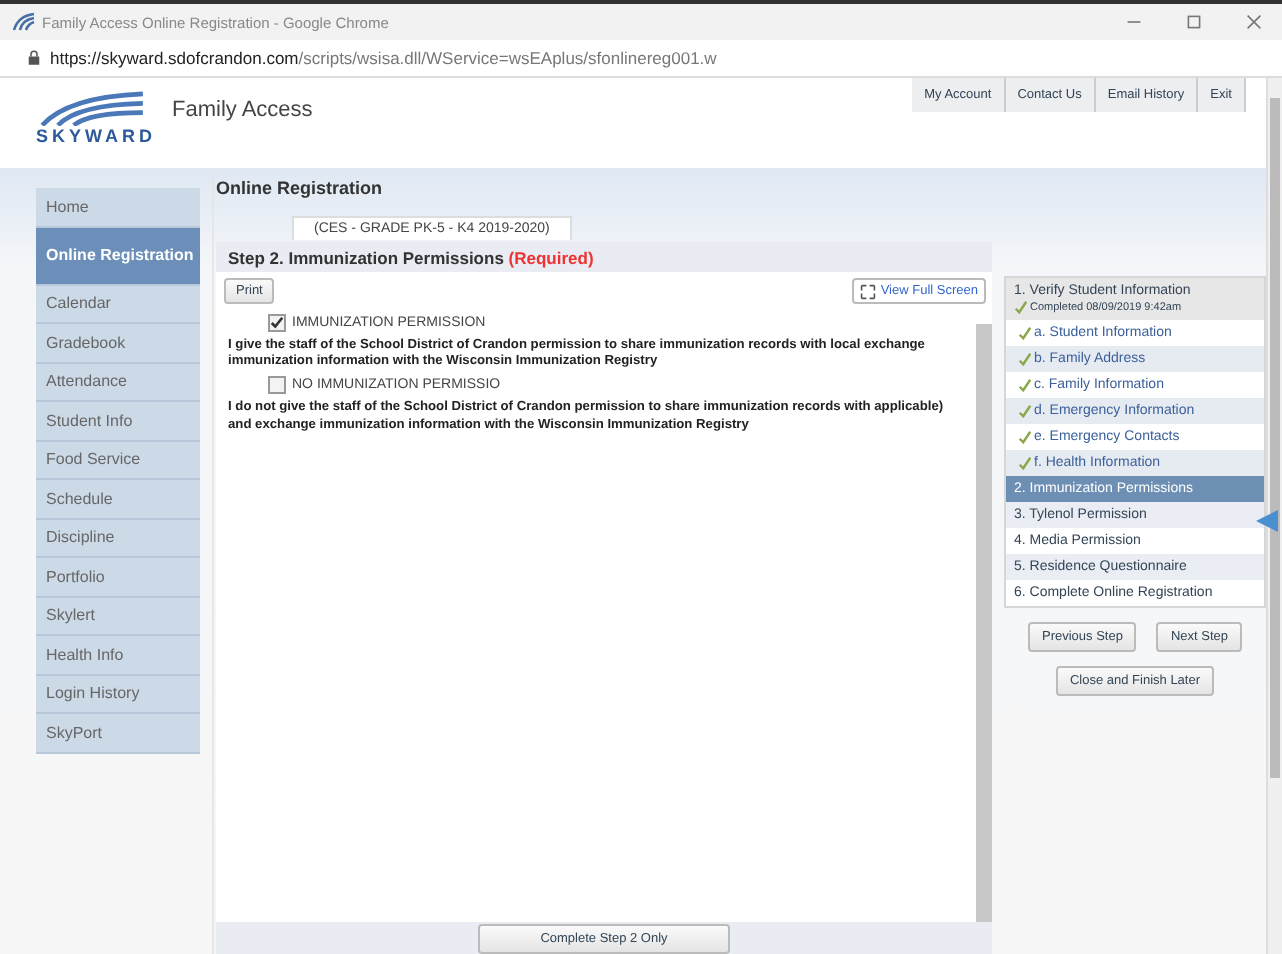 The image size is (1282, 954). I want to click on logo-text: SKYWARD, so click(96, 136).